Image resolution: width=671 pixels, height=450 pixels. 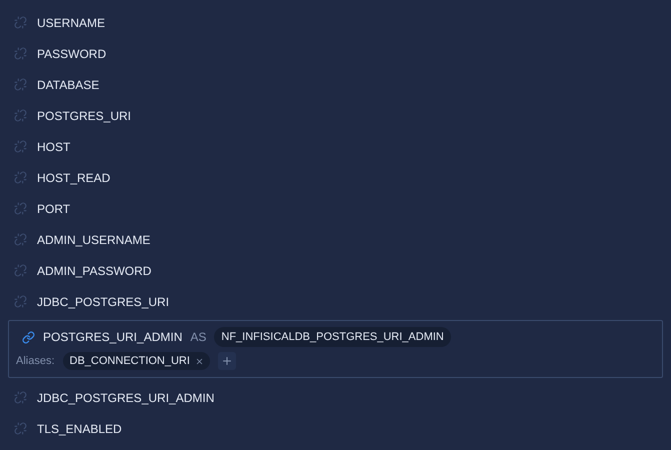 What do you see at coordinates (199, 361) in the screenshot?
I see `remove-icon` at bounding box center [199, 361].